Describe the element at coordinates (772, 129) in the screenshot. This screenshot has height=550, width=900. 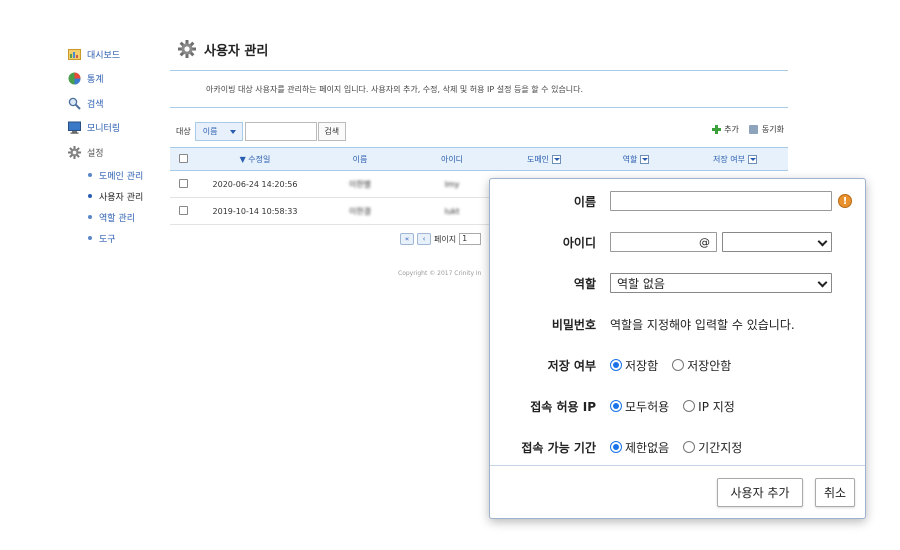
I see `sync-label: 동기화` at that location.